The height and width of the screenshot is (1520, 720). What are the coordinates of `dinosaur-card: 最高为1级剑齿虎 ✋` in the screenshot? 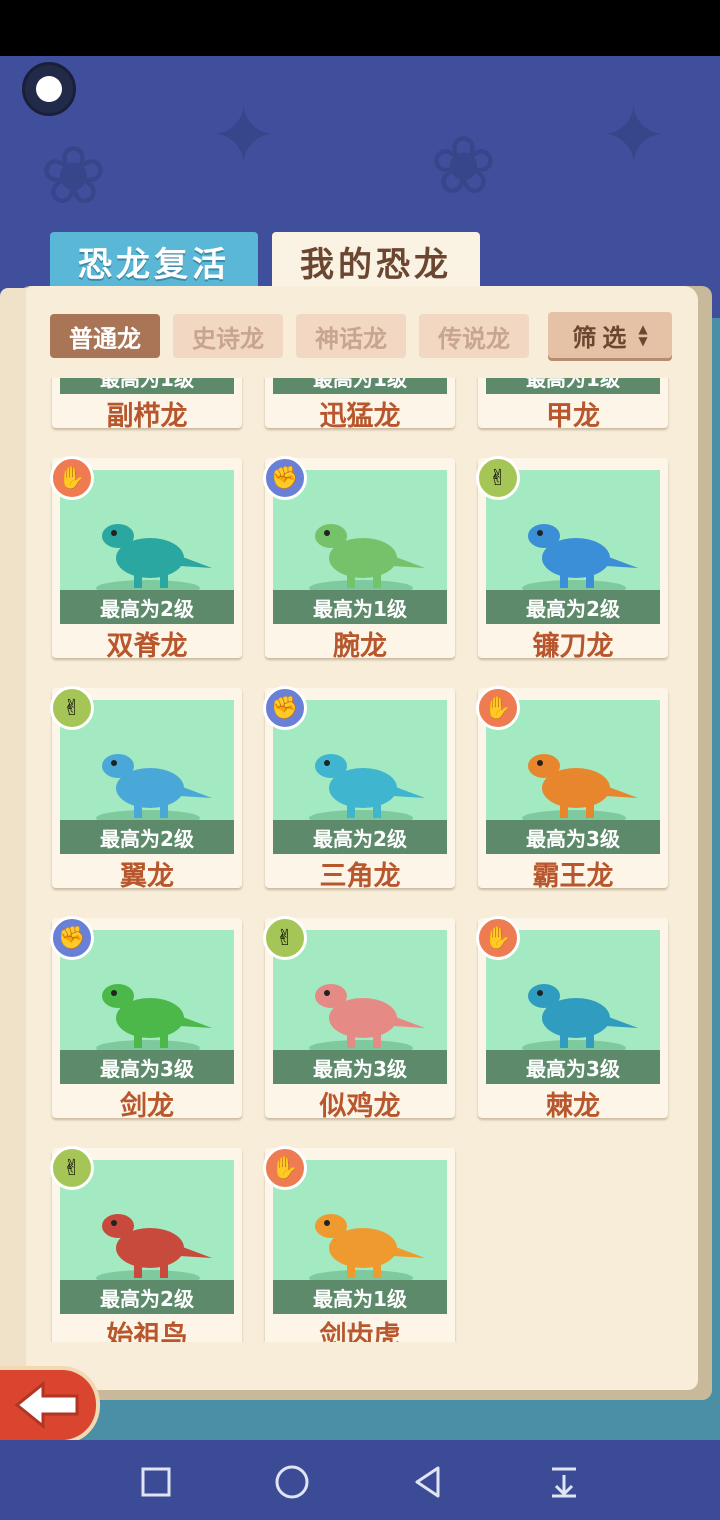 It's located at (359, 1244).